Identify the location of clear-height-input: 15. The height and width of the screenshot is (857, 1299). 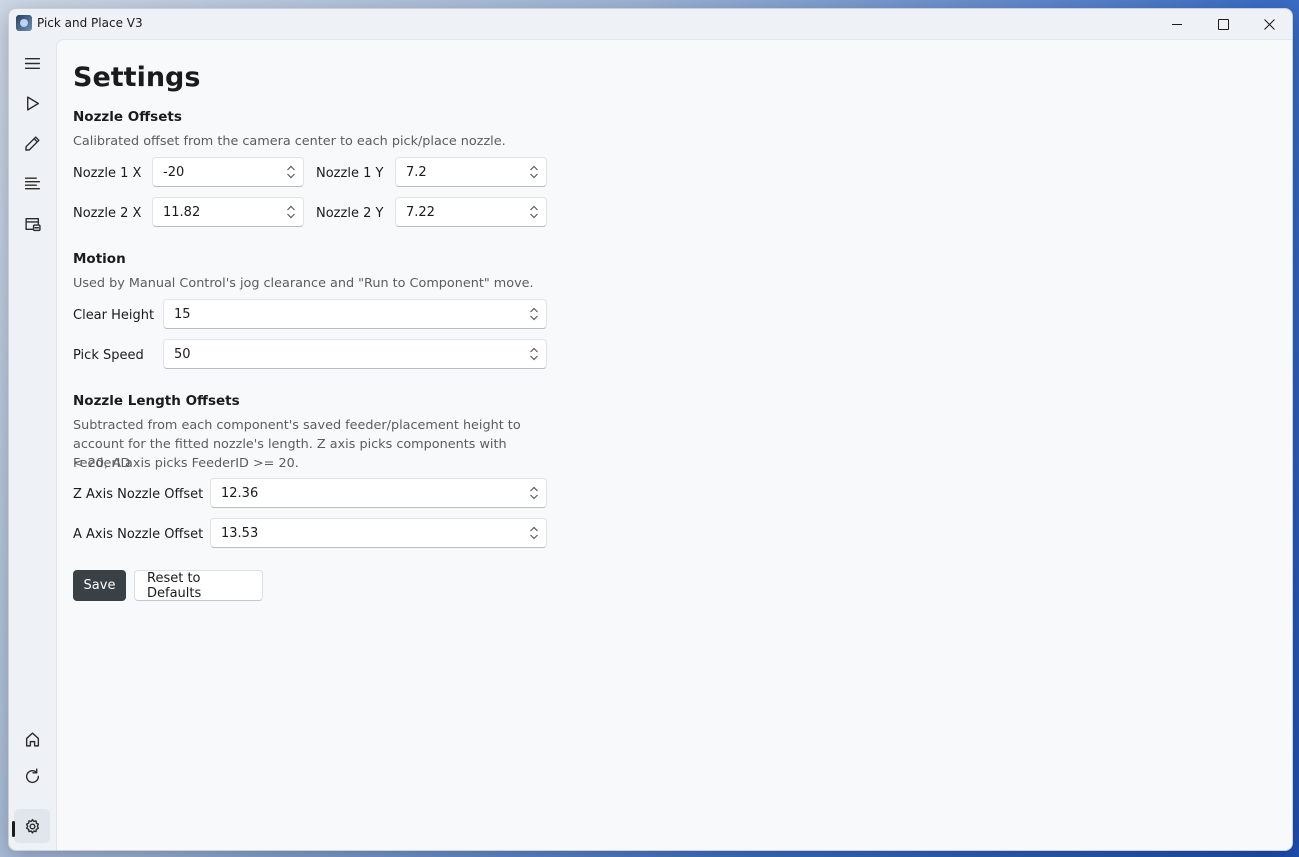
(355, 314).